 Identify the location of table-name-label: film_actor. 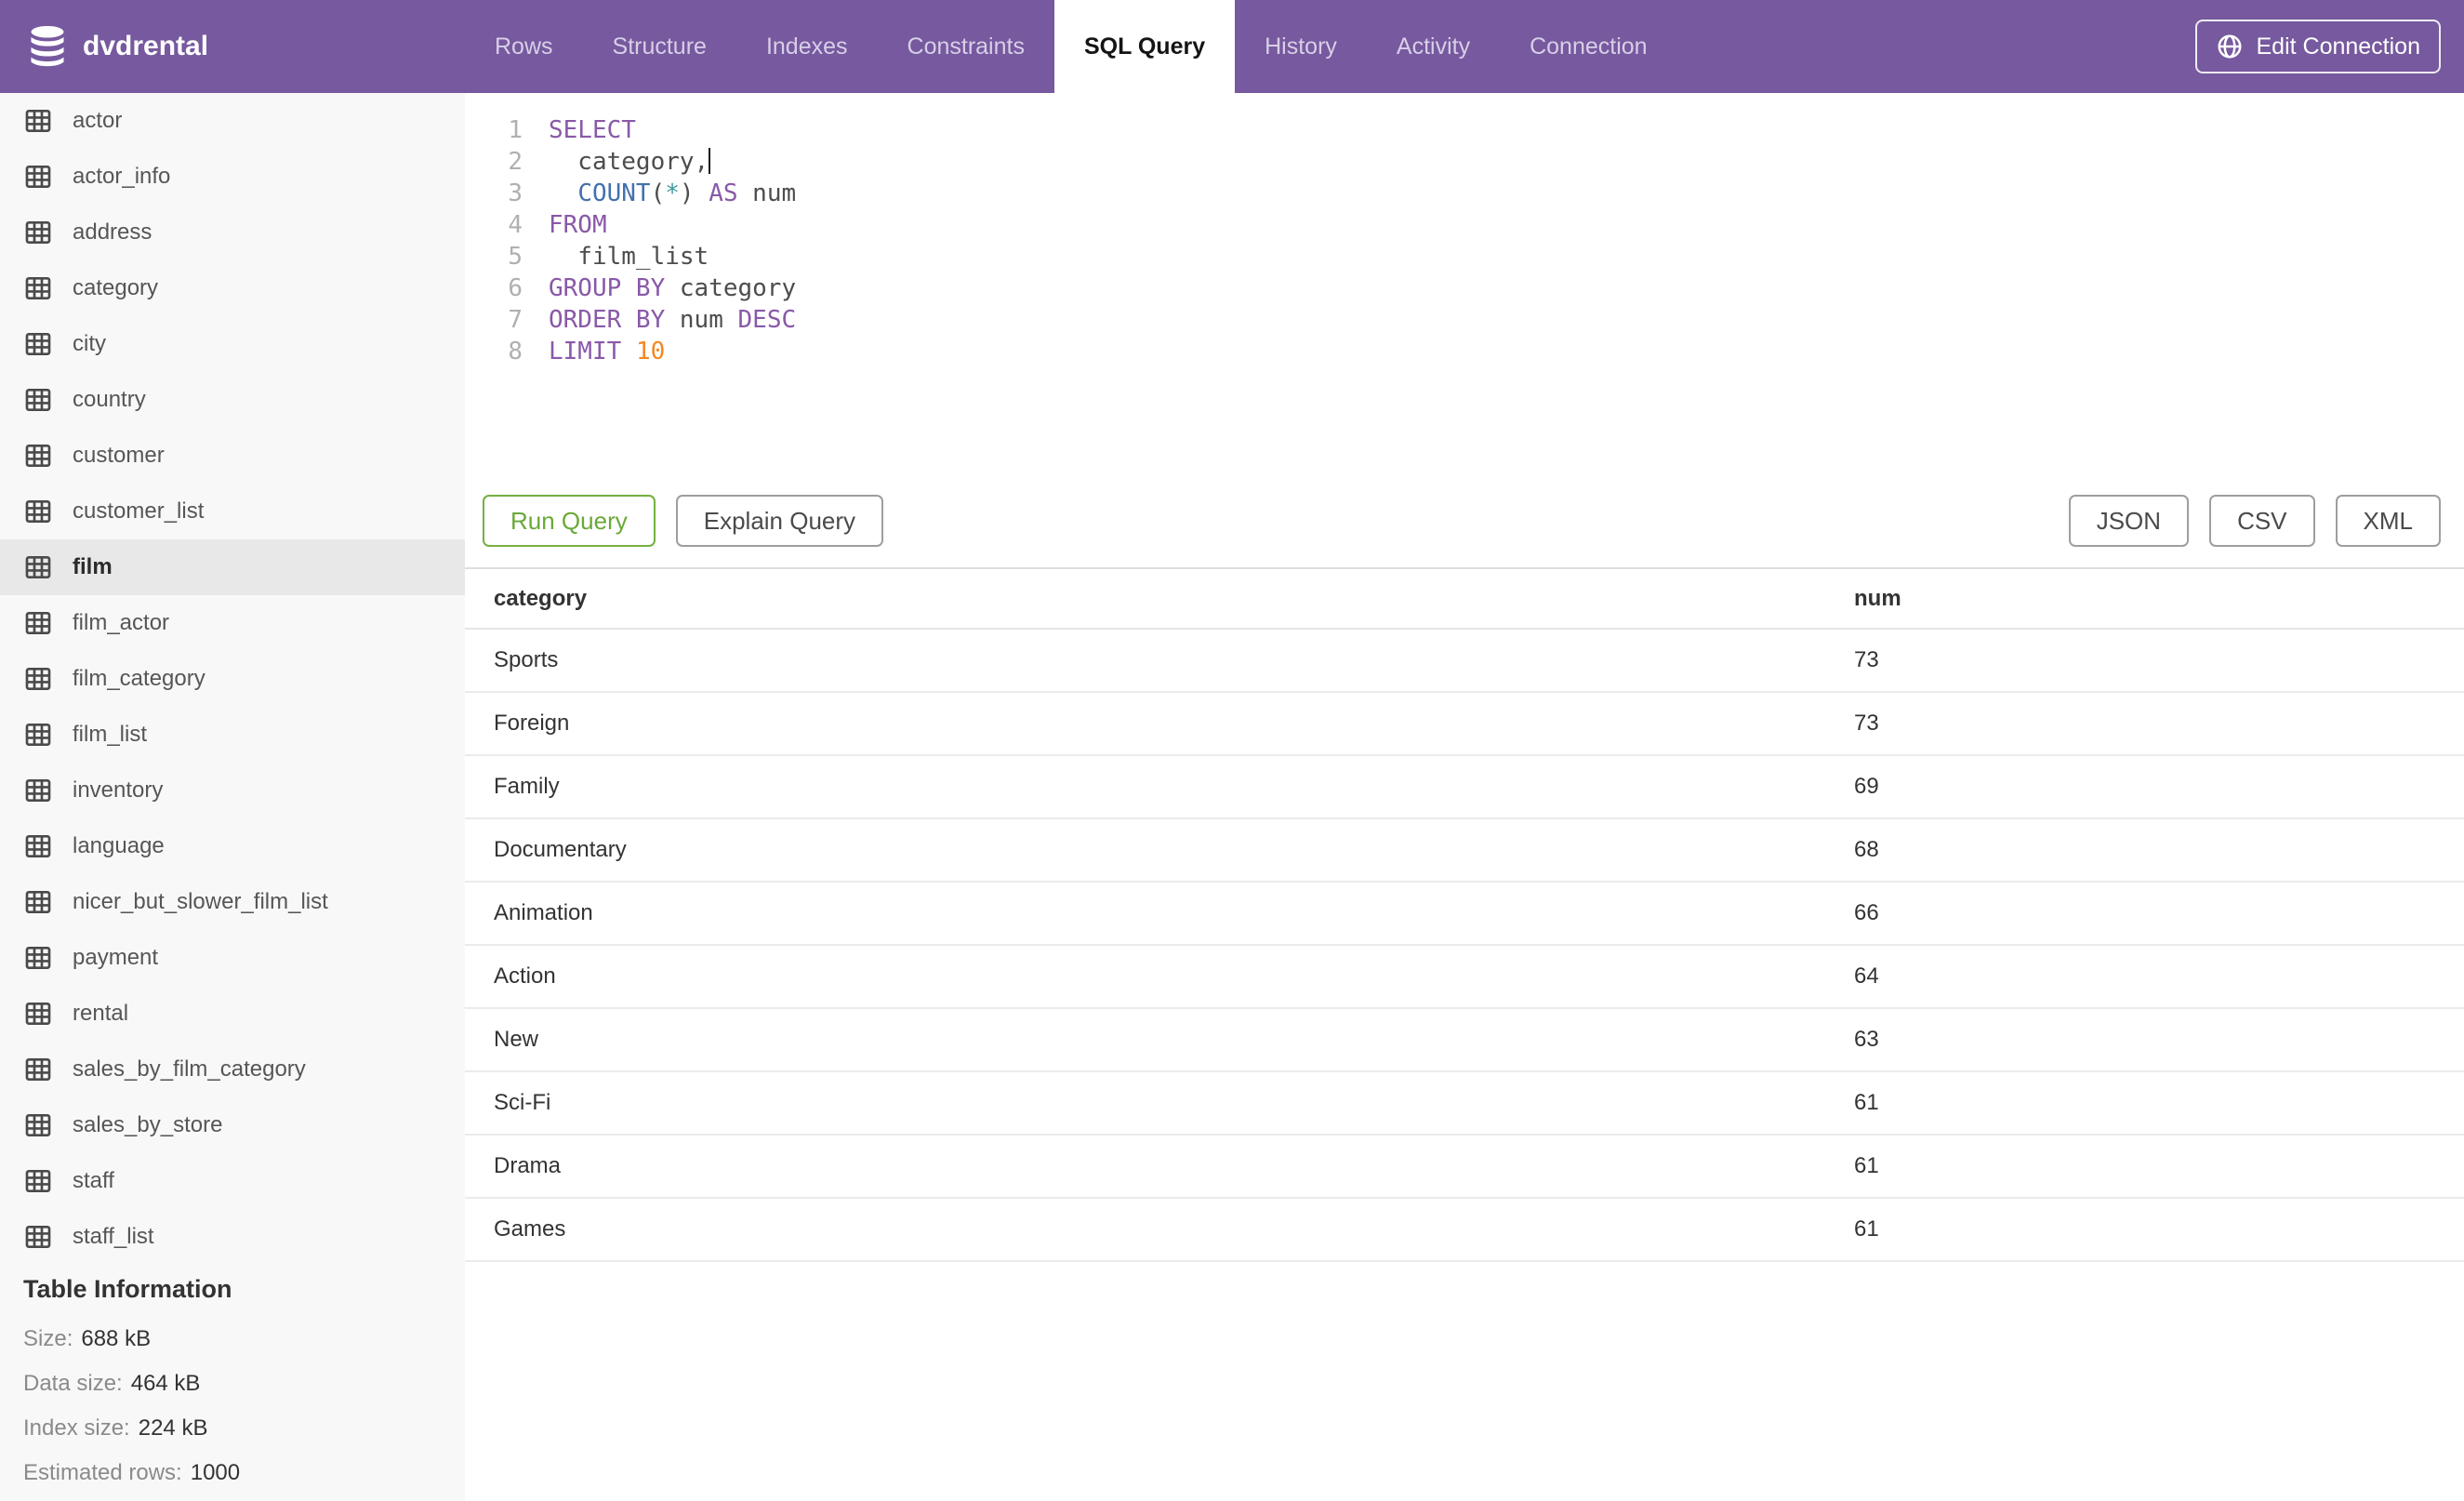
(121, 622).